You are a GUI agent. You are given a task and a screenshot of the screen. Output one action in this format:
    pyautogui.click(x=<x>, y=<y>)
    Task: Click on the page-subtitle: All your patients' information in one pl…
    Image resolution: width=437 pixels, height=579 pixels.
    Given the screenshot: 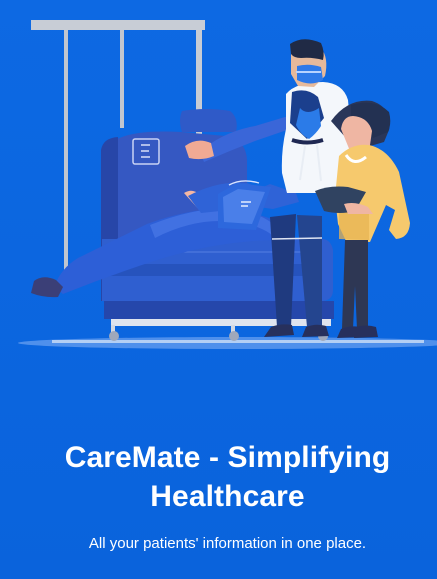 What is the action you would take?
    pyautogui.click(x=227, y=543)
    